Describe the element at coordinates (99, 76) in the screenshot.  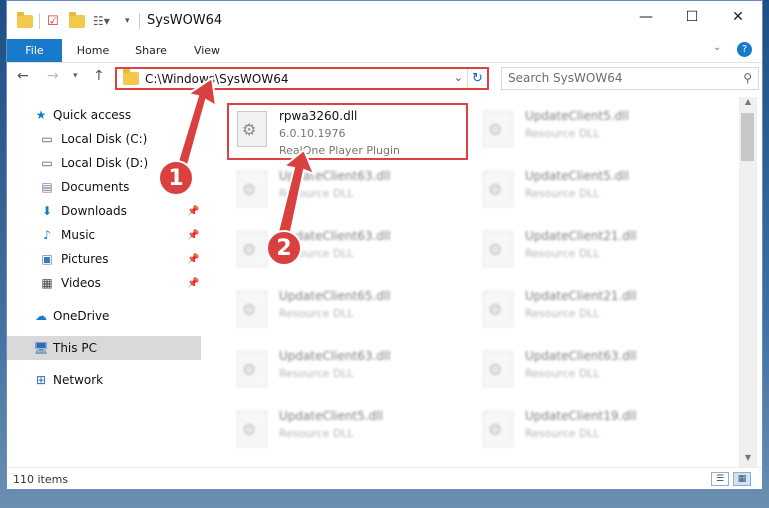
I see `up-arrow-icon: ↑` at that location.